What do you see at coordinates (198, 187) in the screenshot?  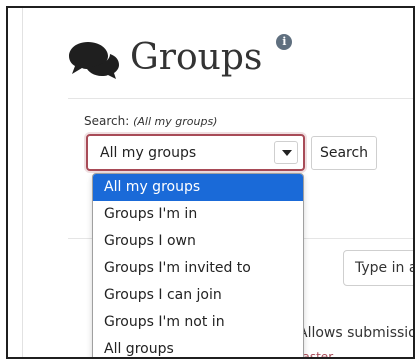 I see `dropdown-option: All my groups` at bounding box center [198, 187].